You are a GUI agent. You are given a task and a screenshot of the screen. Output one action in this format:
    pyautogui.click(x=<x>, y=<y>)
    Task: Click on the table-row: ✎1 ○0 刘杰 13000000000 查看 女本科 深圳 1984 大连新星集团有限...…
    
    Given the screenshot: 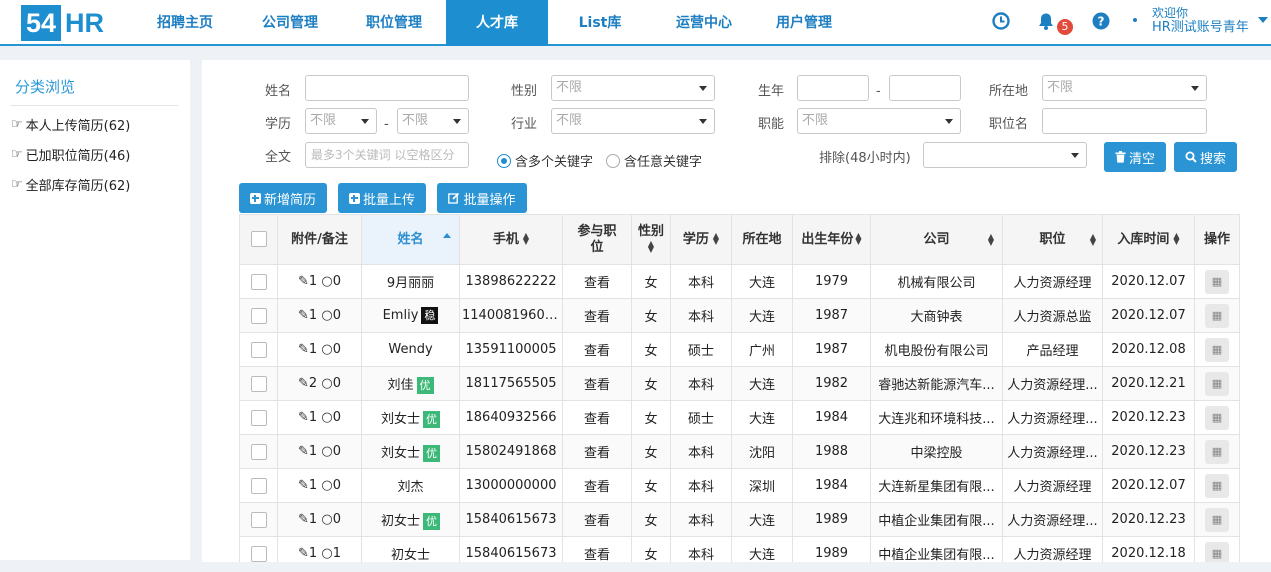 What is the action you would take?
    pyautogui.click(x=739, y=485)
    